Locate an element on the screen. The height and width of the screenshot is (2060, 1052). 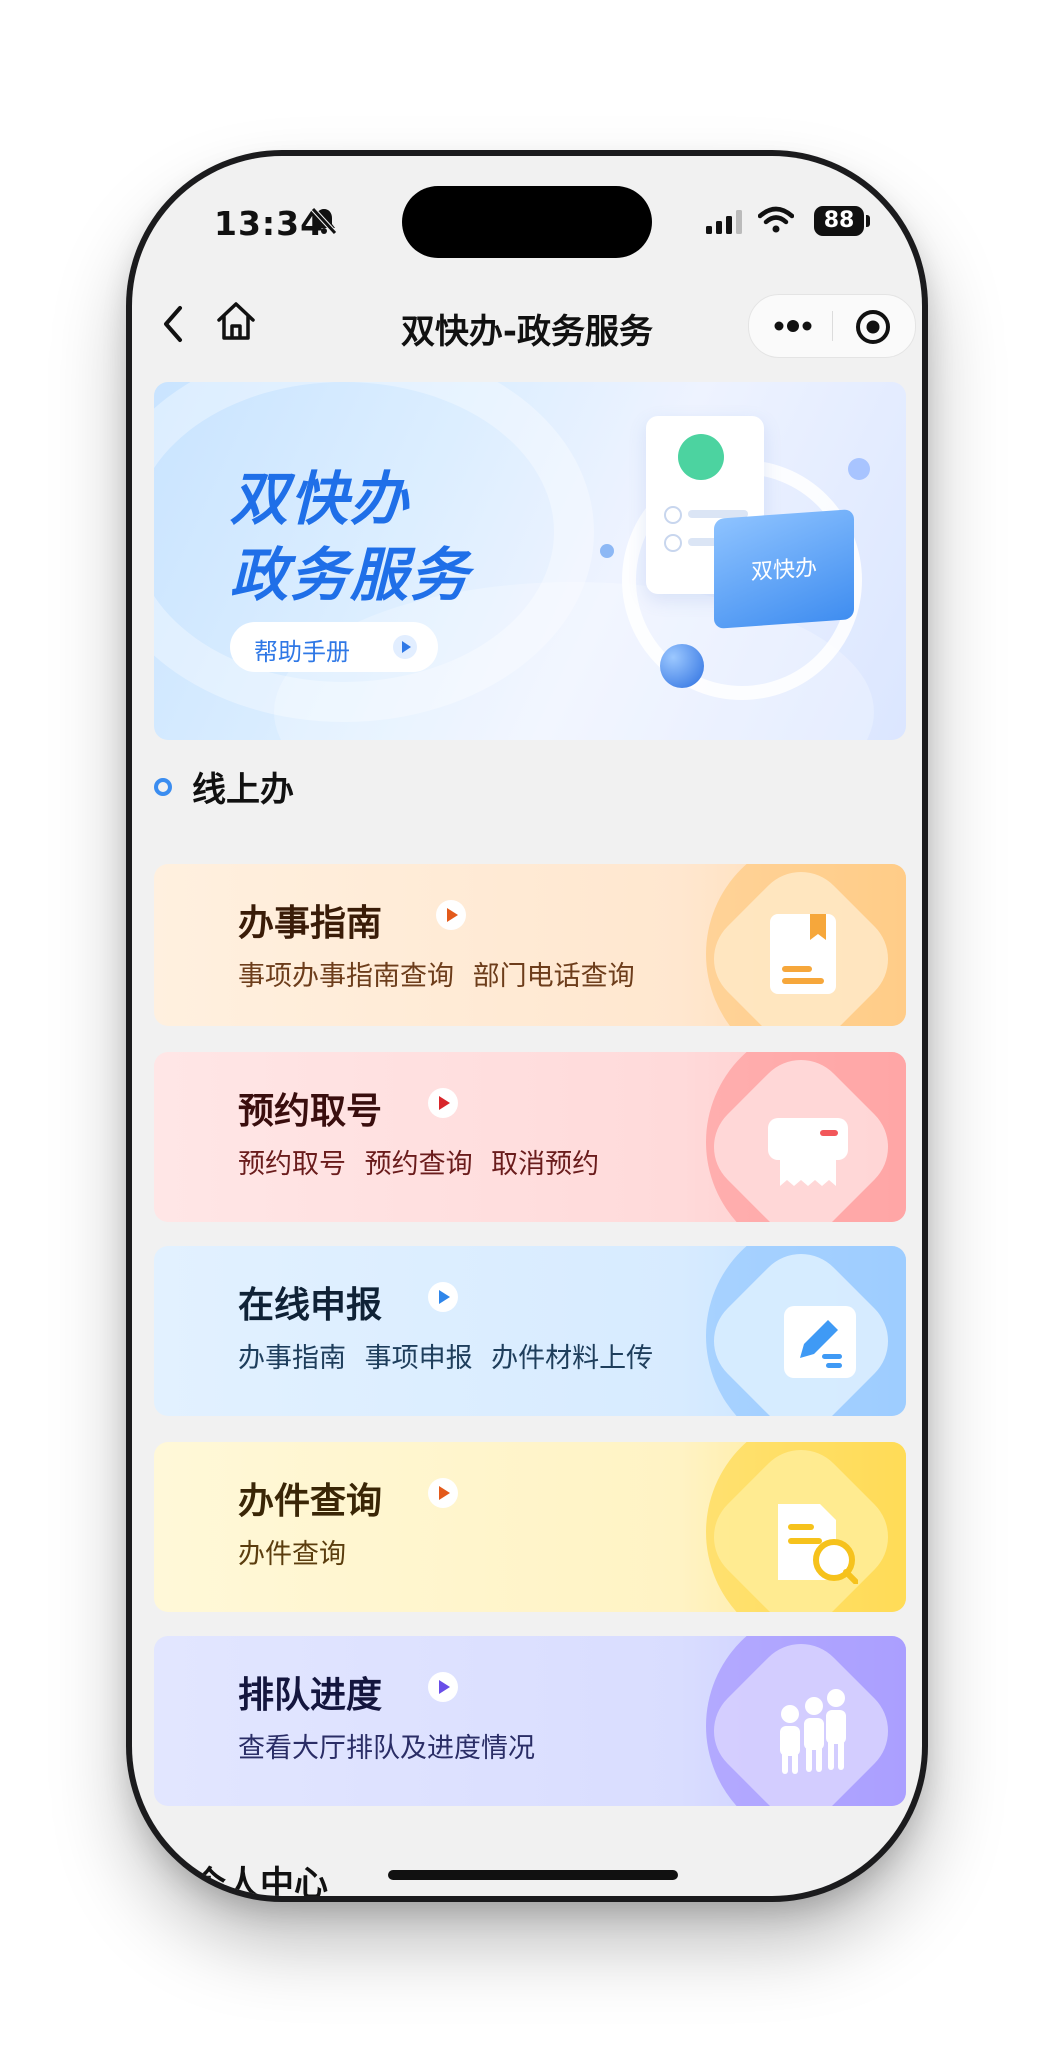
service-title: 办件查询 is located at coordinates (310, 1501).